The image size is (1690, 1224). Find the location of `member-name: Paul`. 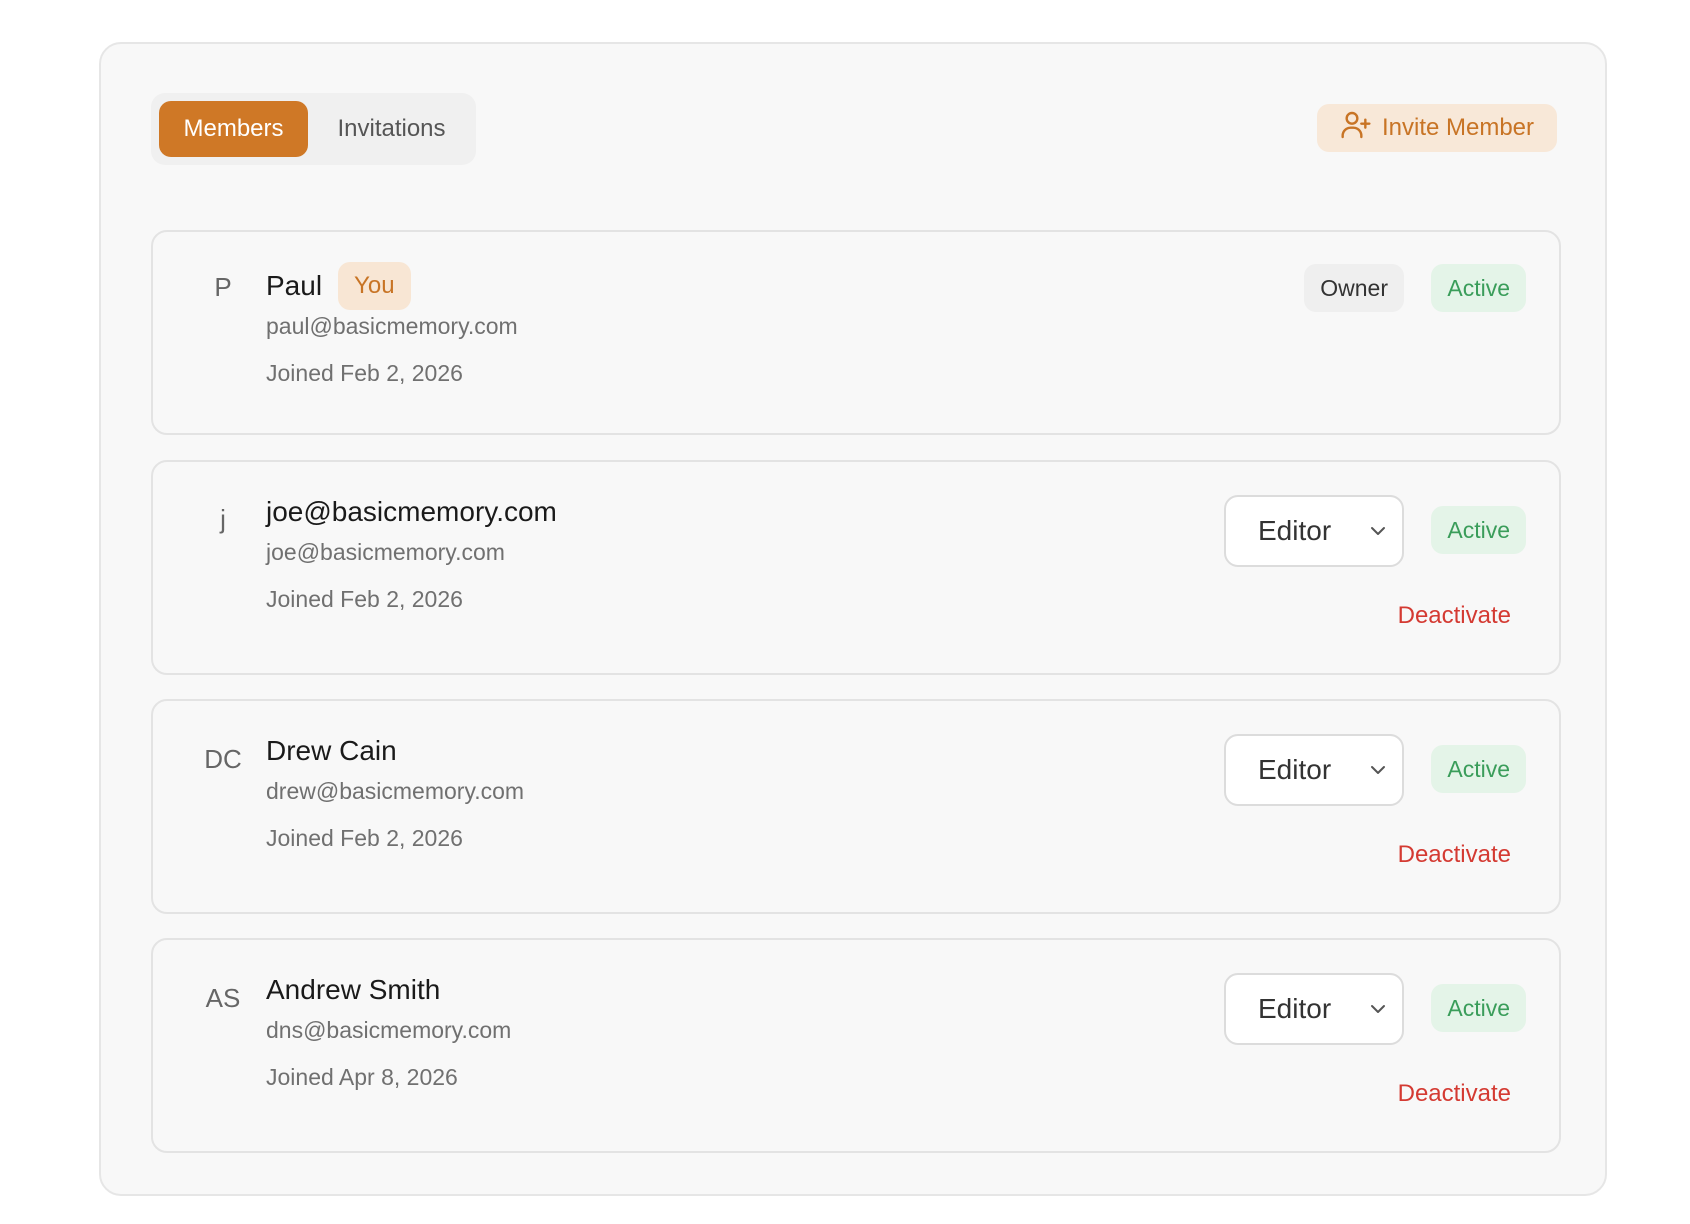

member-name: Paul is located at coordinates (294, 285).